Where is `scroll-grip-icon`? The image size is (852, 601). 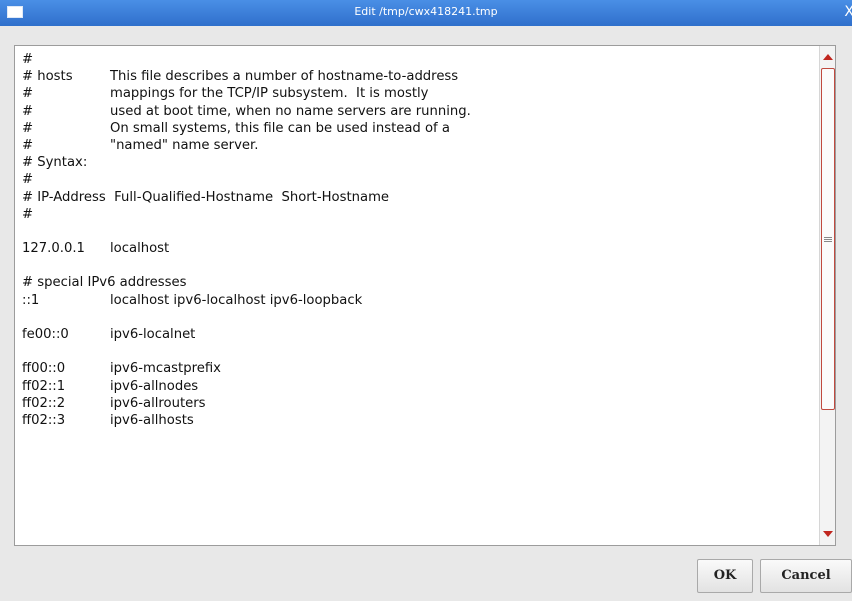 scroll-grip-icon is located at coordinates (828, 237).